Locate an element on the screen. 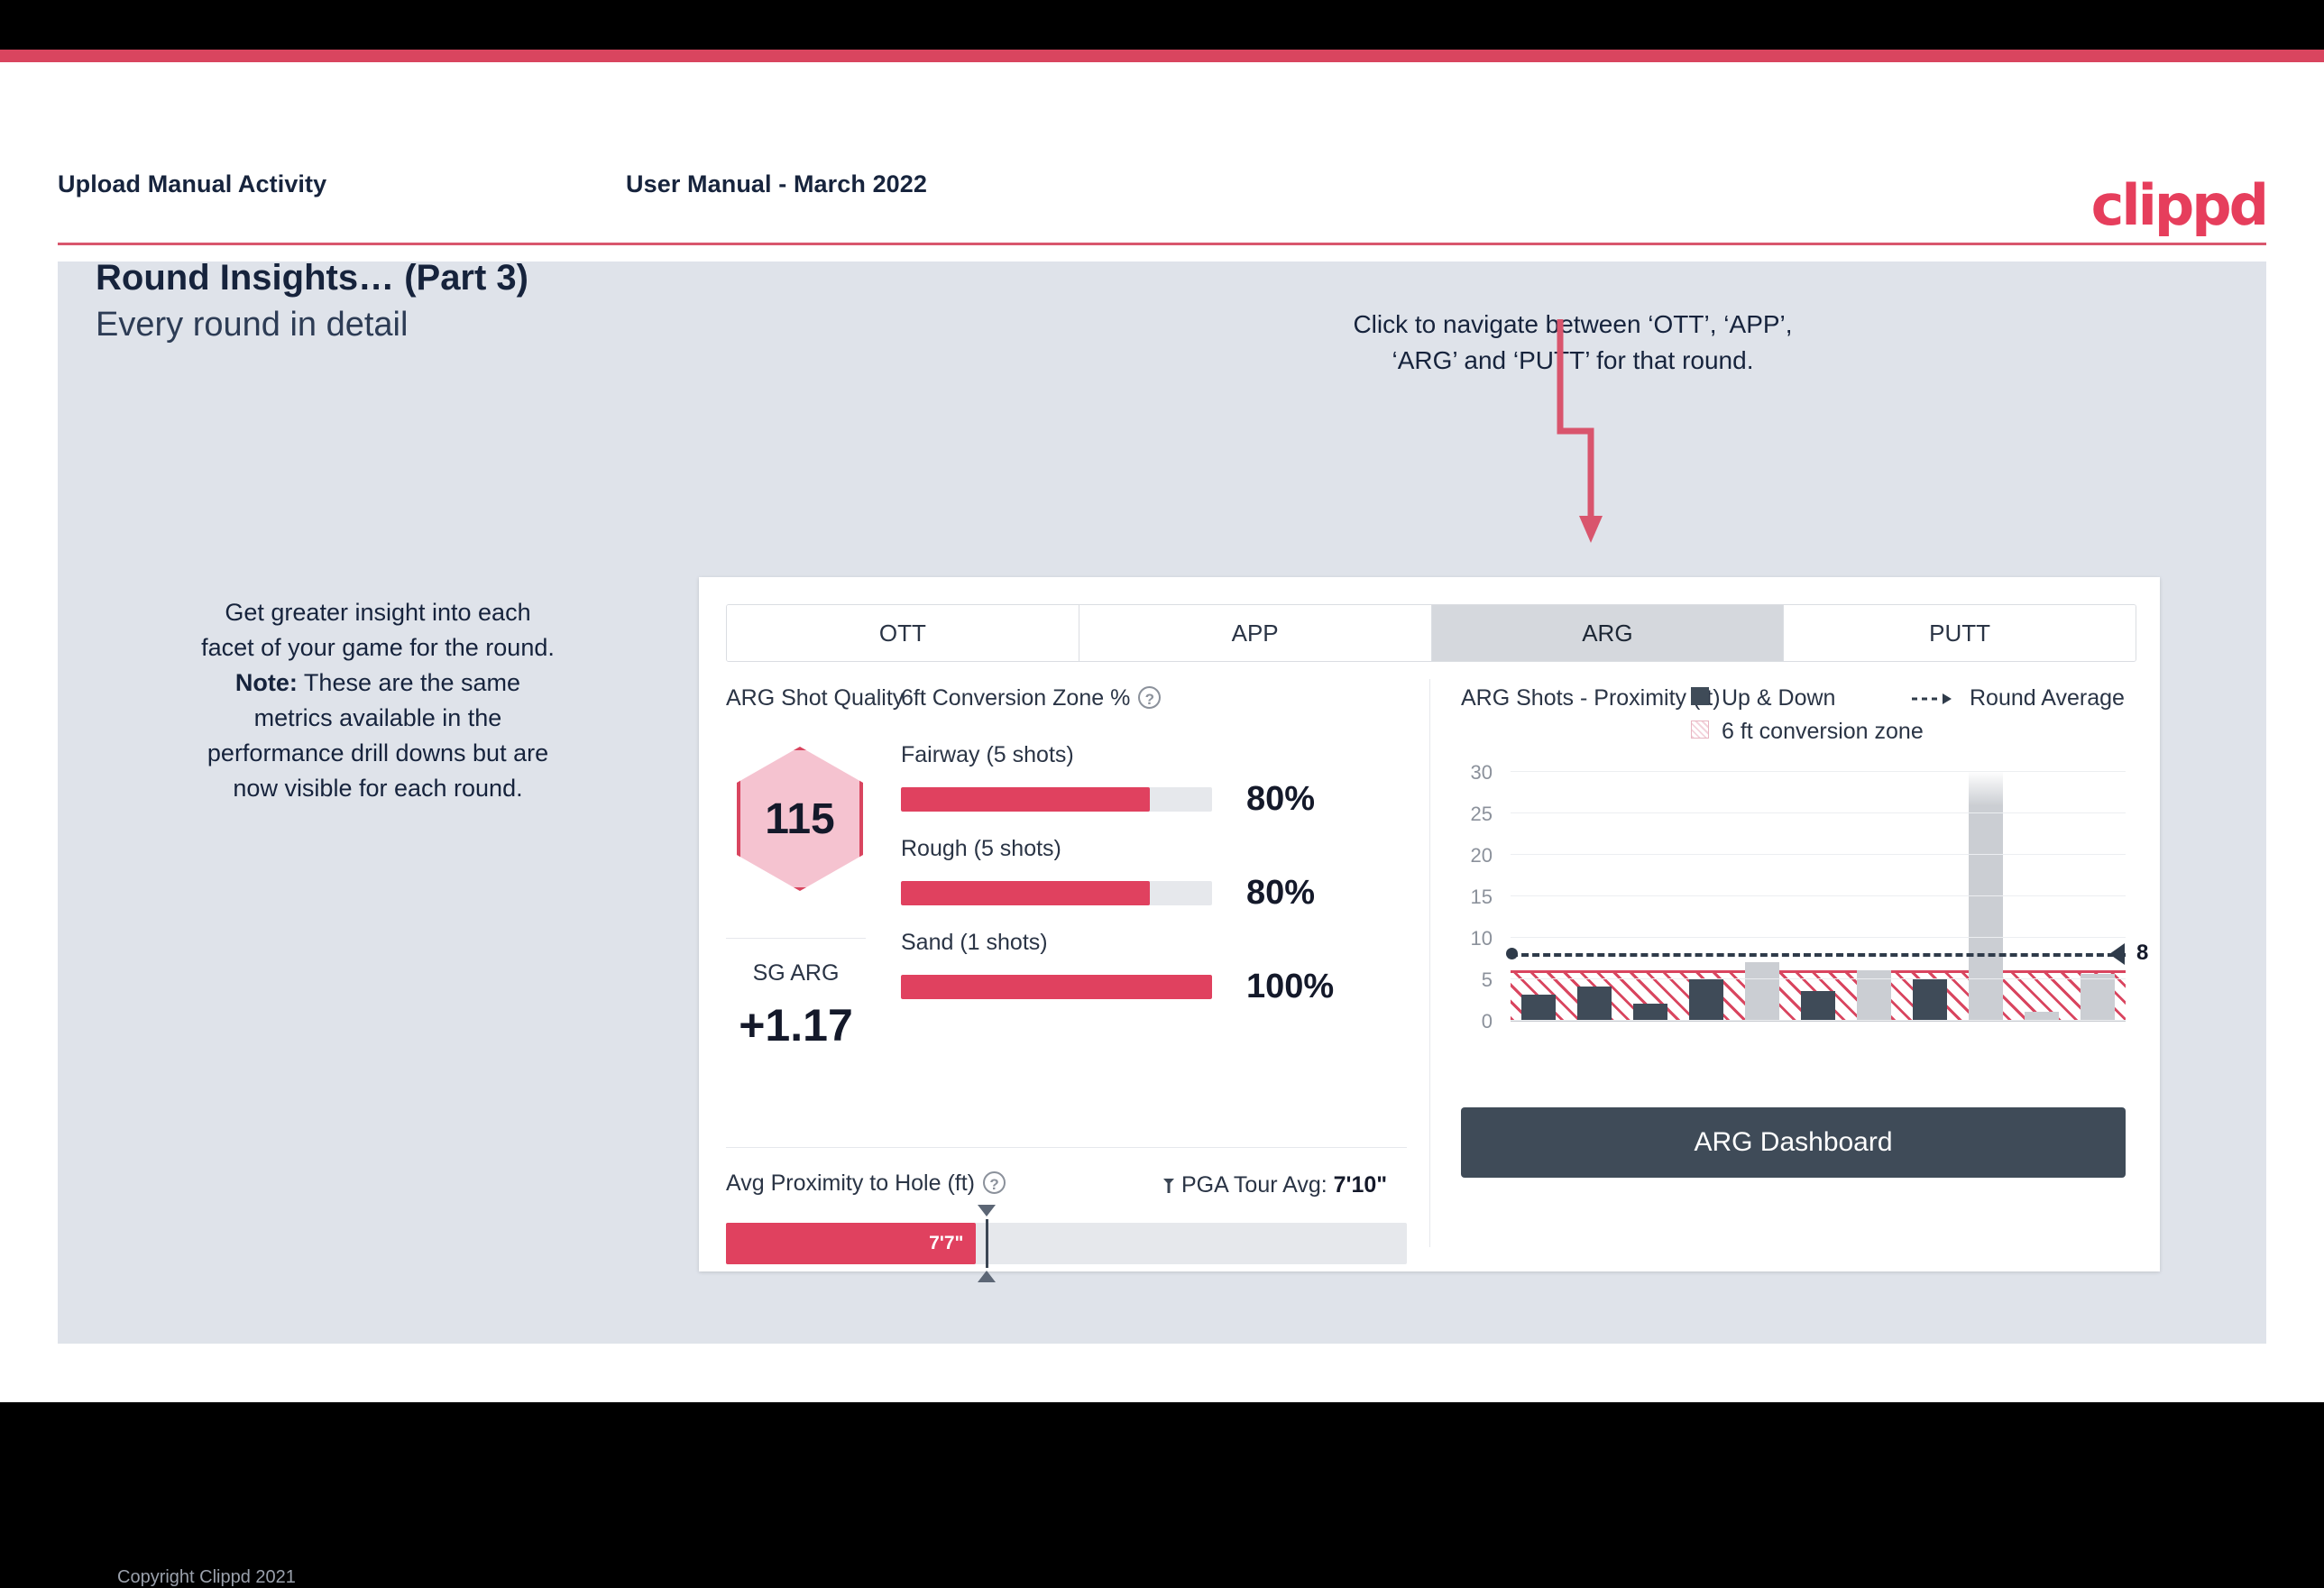  sg-divider is located at coordinates (796, 938).